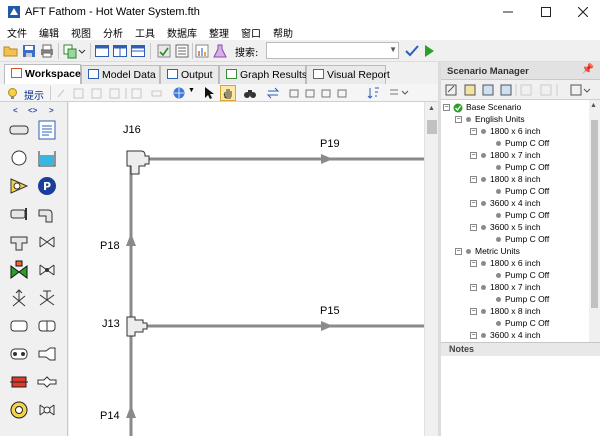  Describe the element at coordinates (19, 410) in the screenshot. I see `general-component-icon` at that location.